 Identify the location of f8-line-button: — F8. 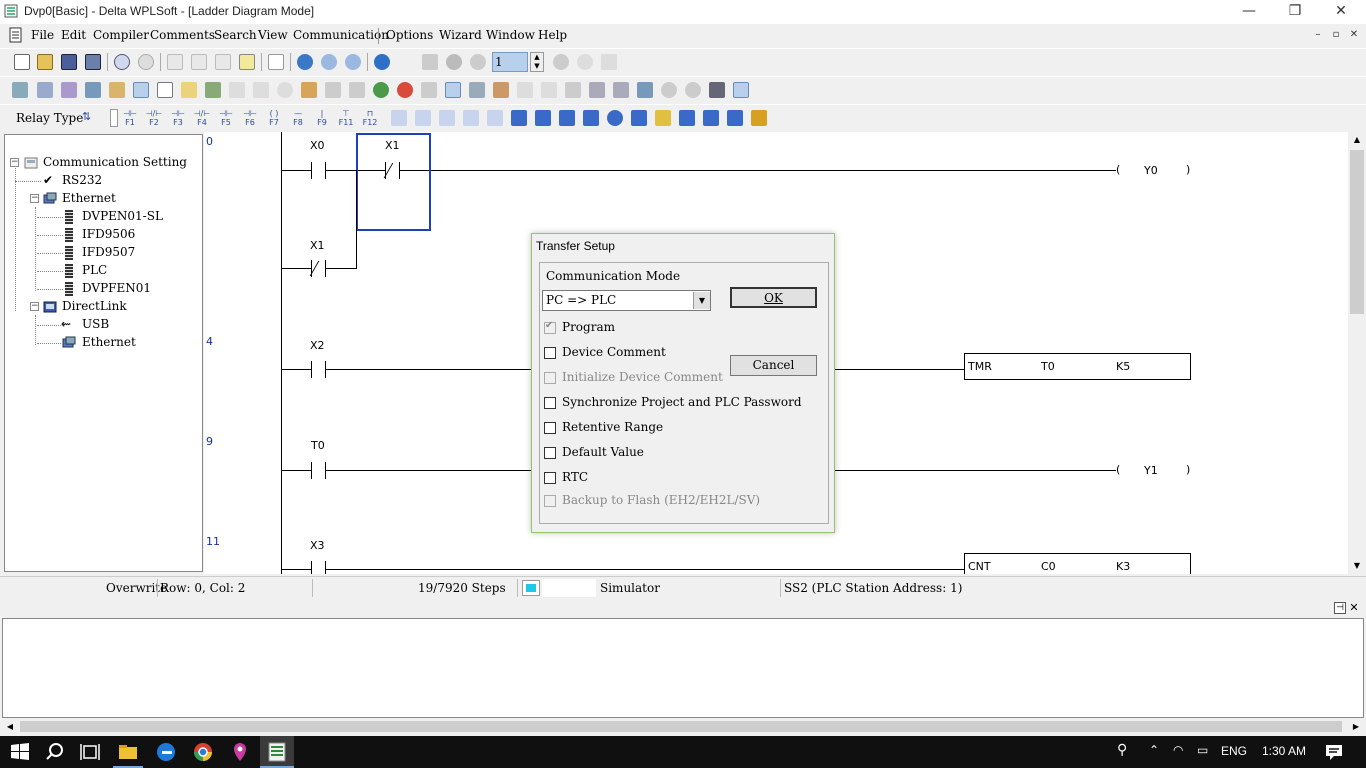
(298, 118).